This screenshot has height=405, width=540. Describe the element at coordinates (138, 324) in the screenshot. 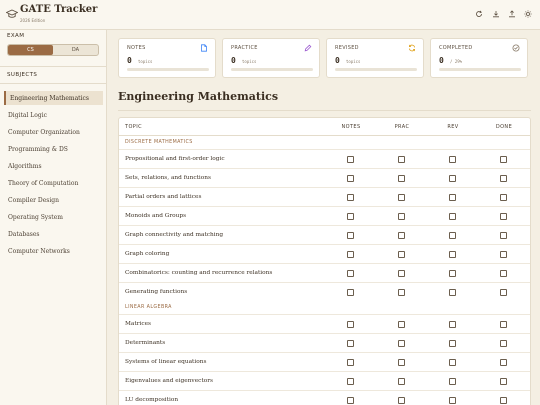

I see `topic-name: Matrices` at that location.